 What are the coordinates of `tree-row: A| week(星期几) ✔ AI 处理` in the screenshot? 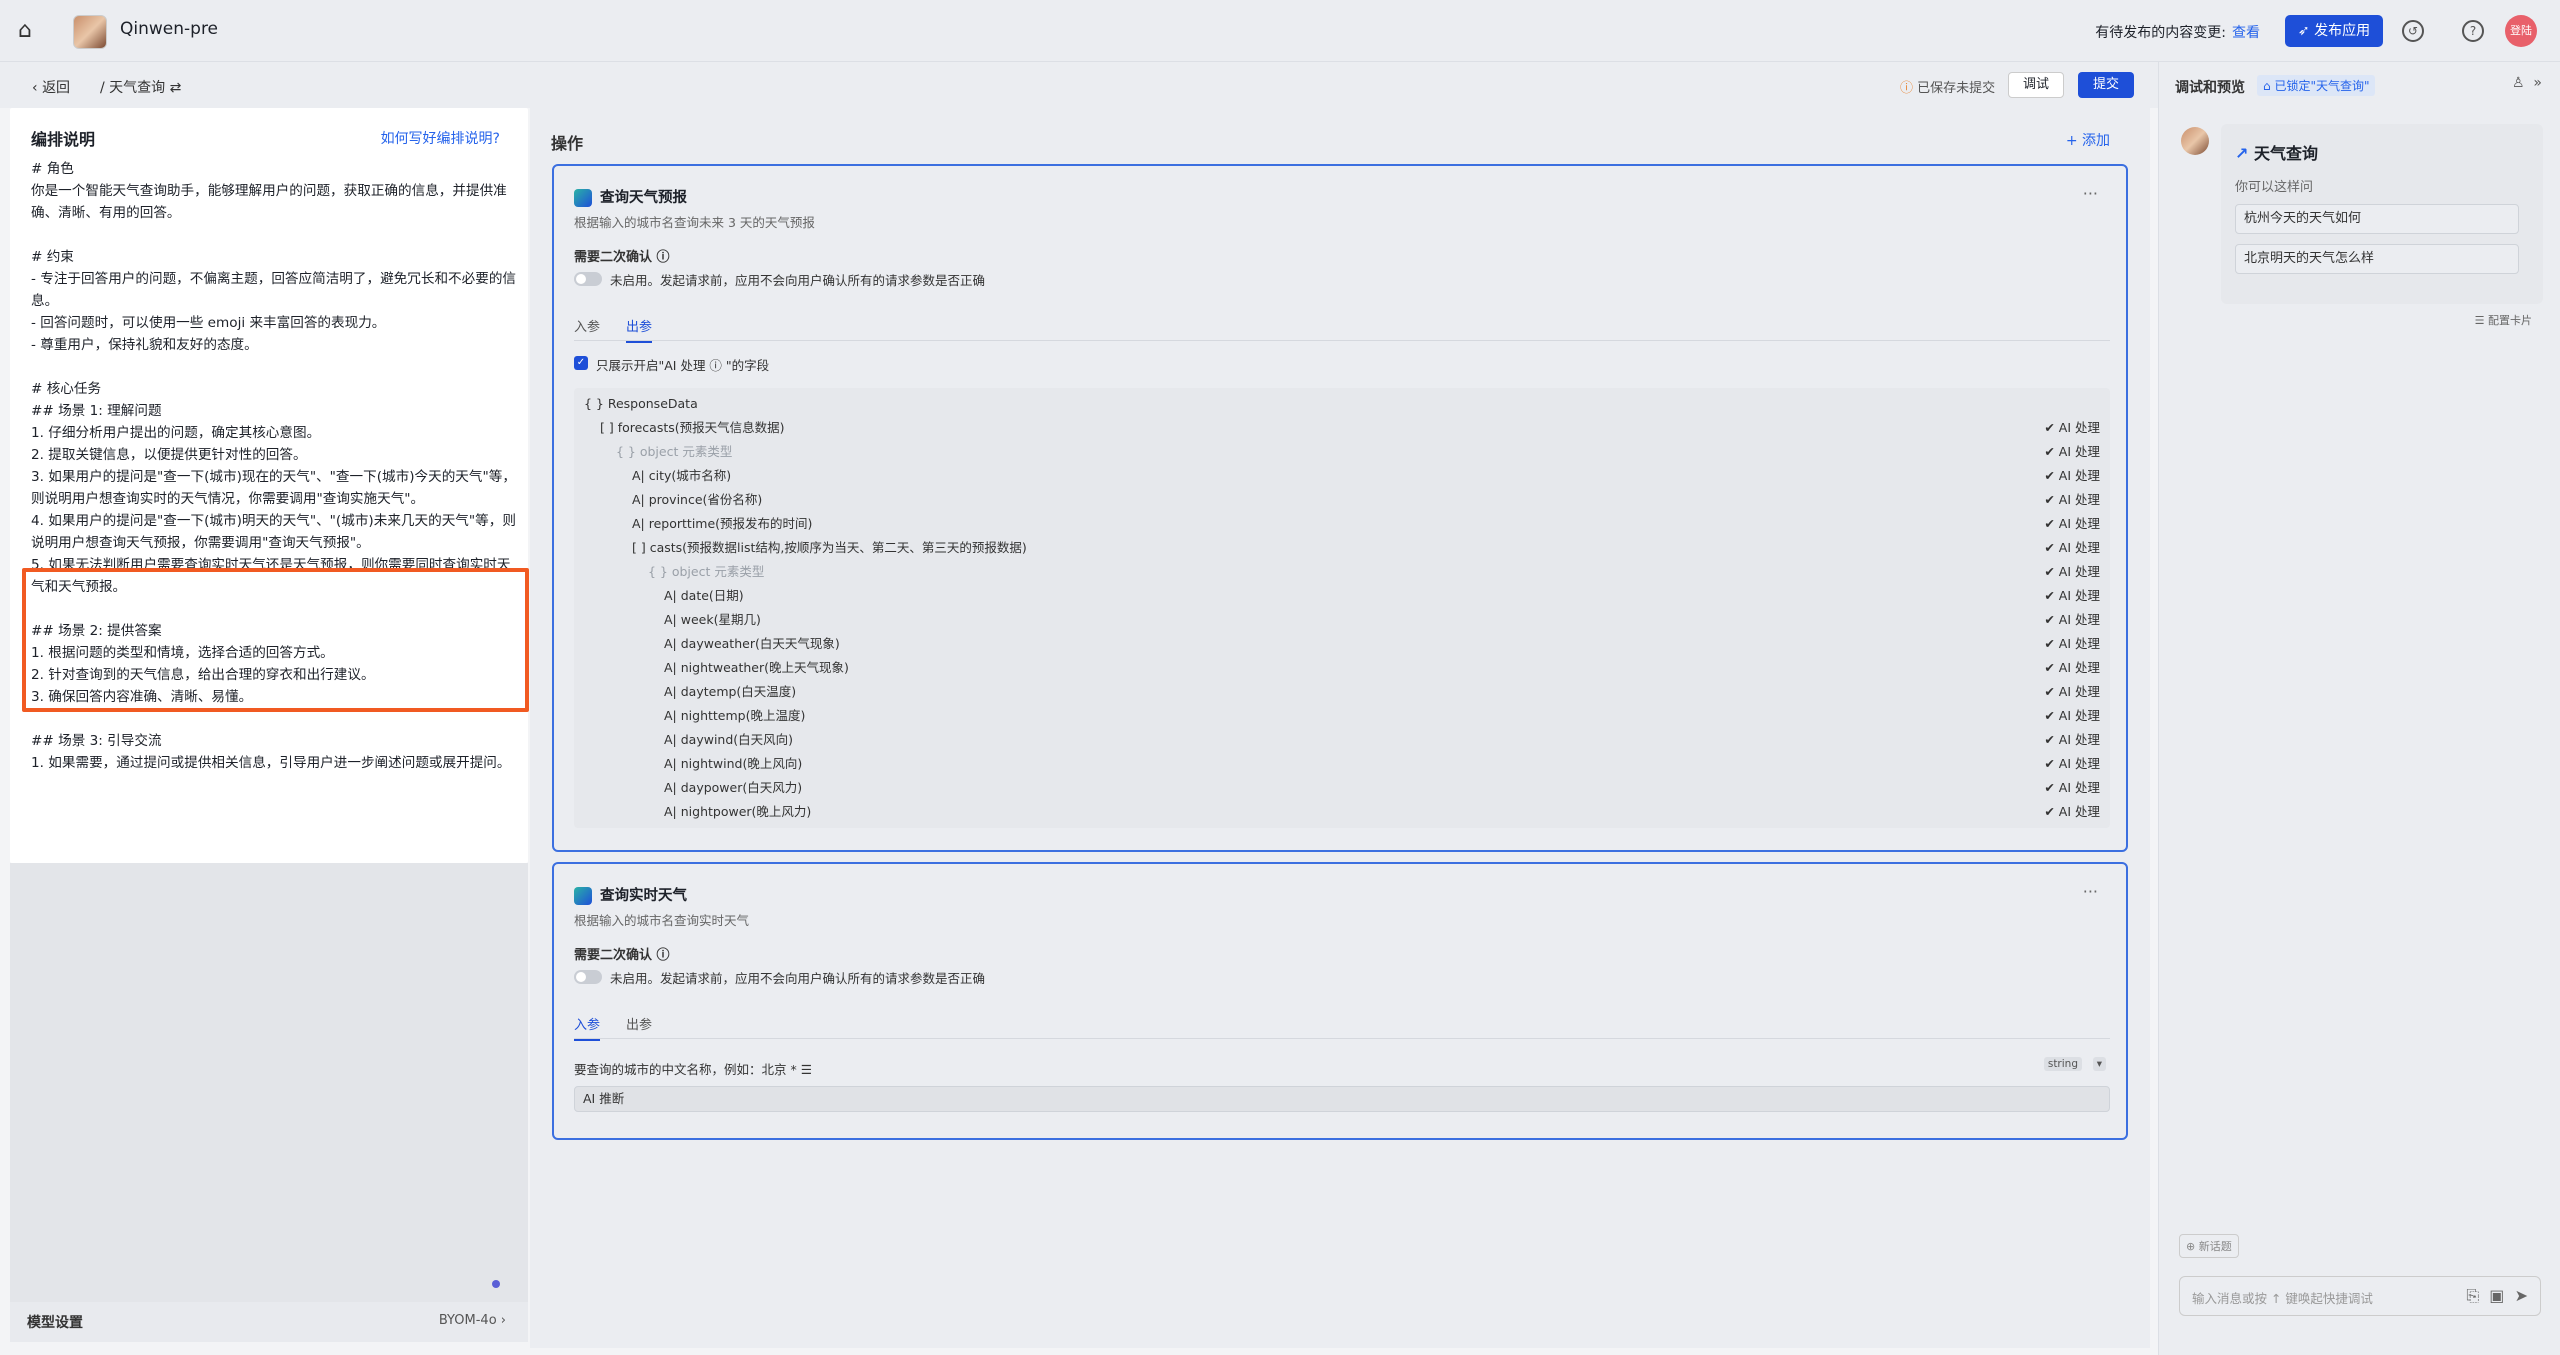 It's located at (1342, 620).